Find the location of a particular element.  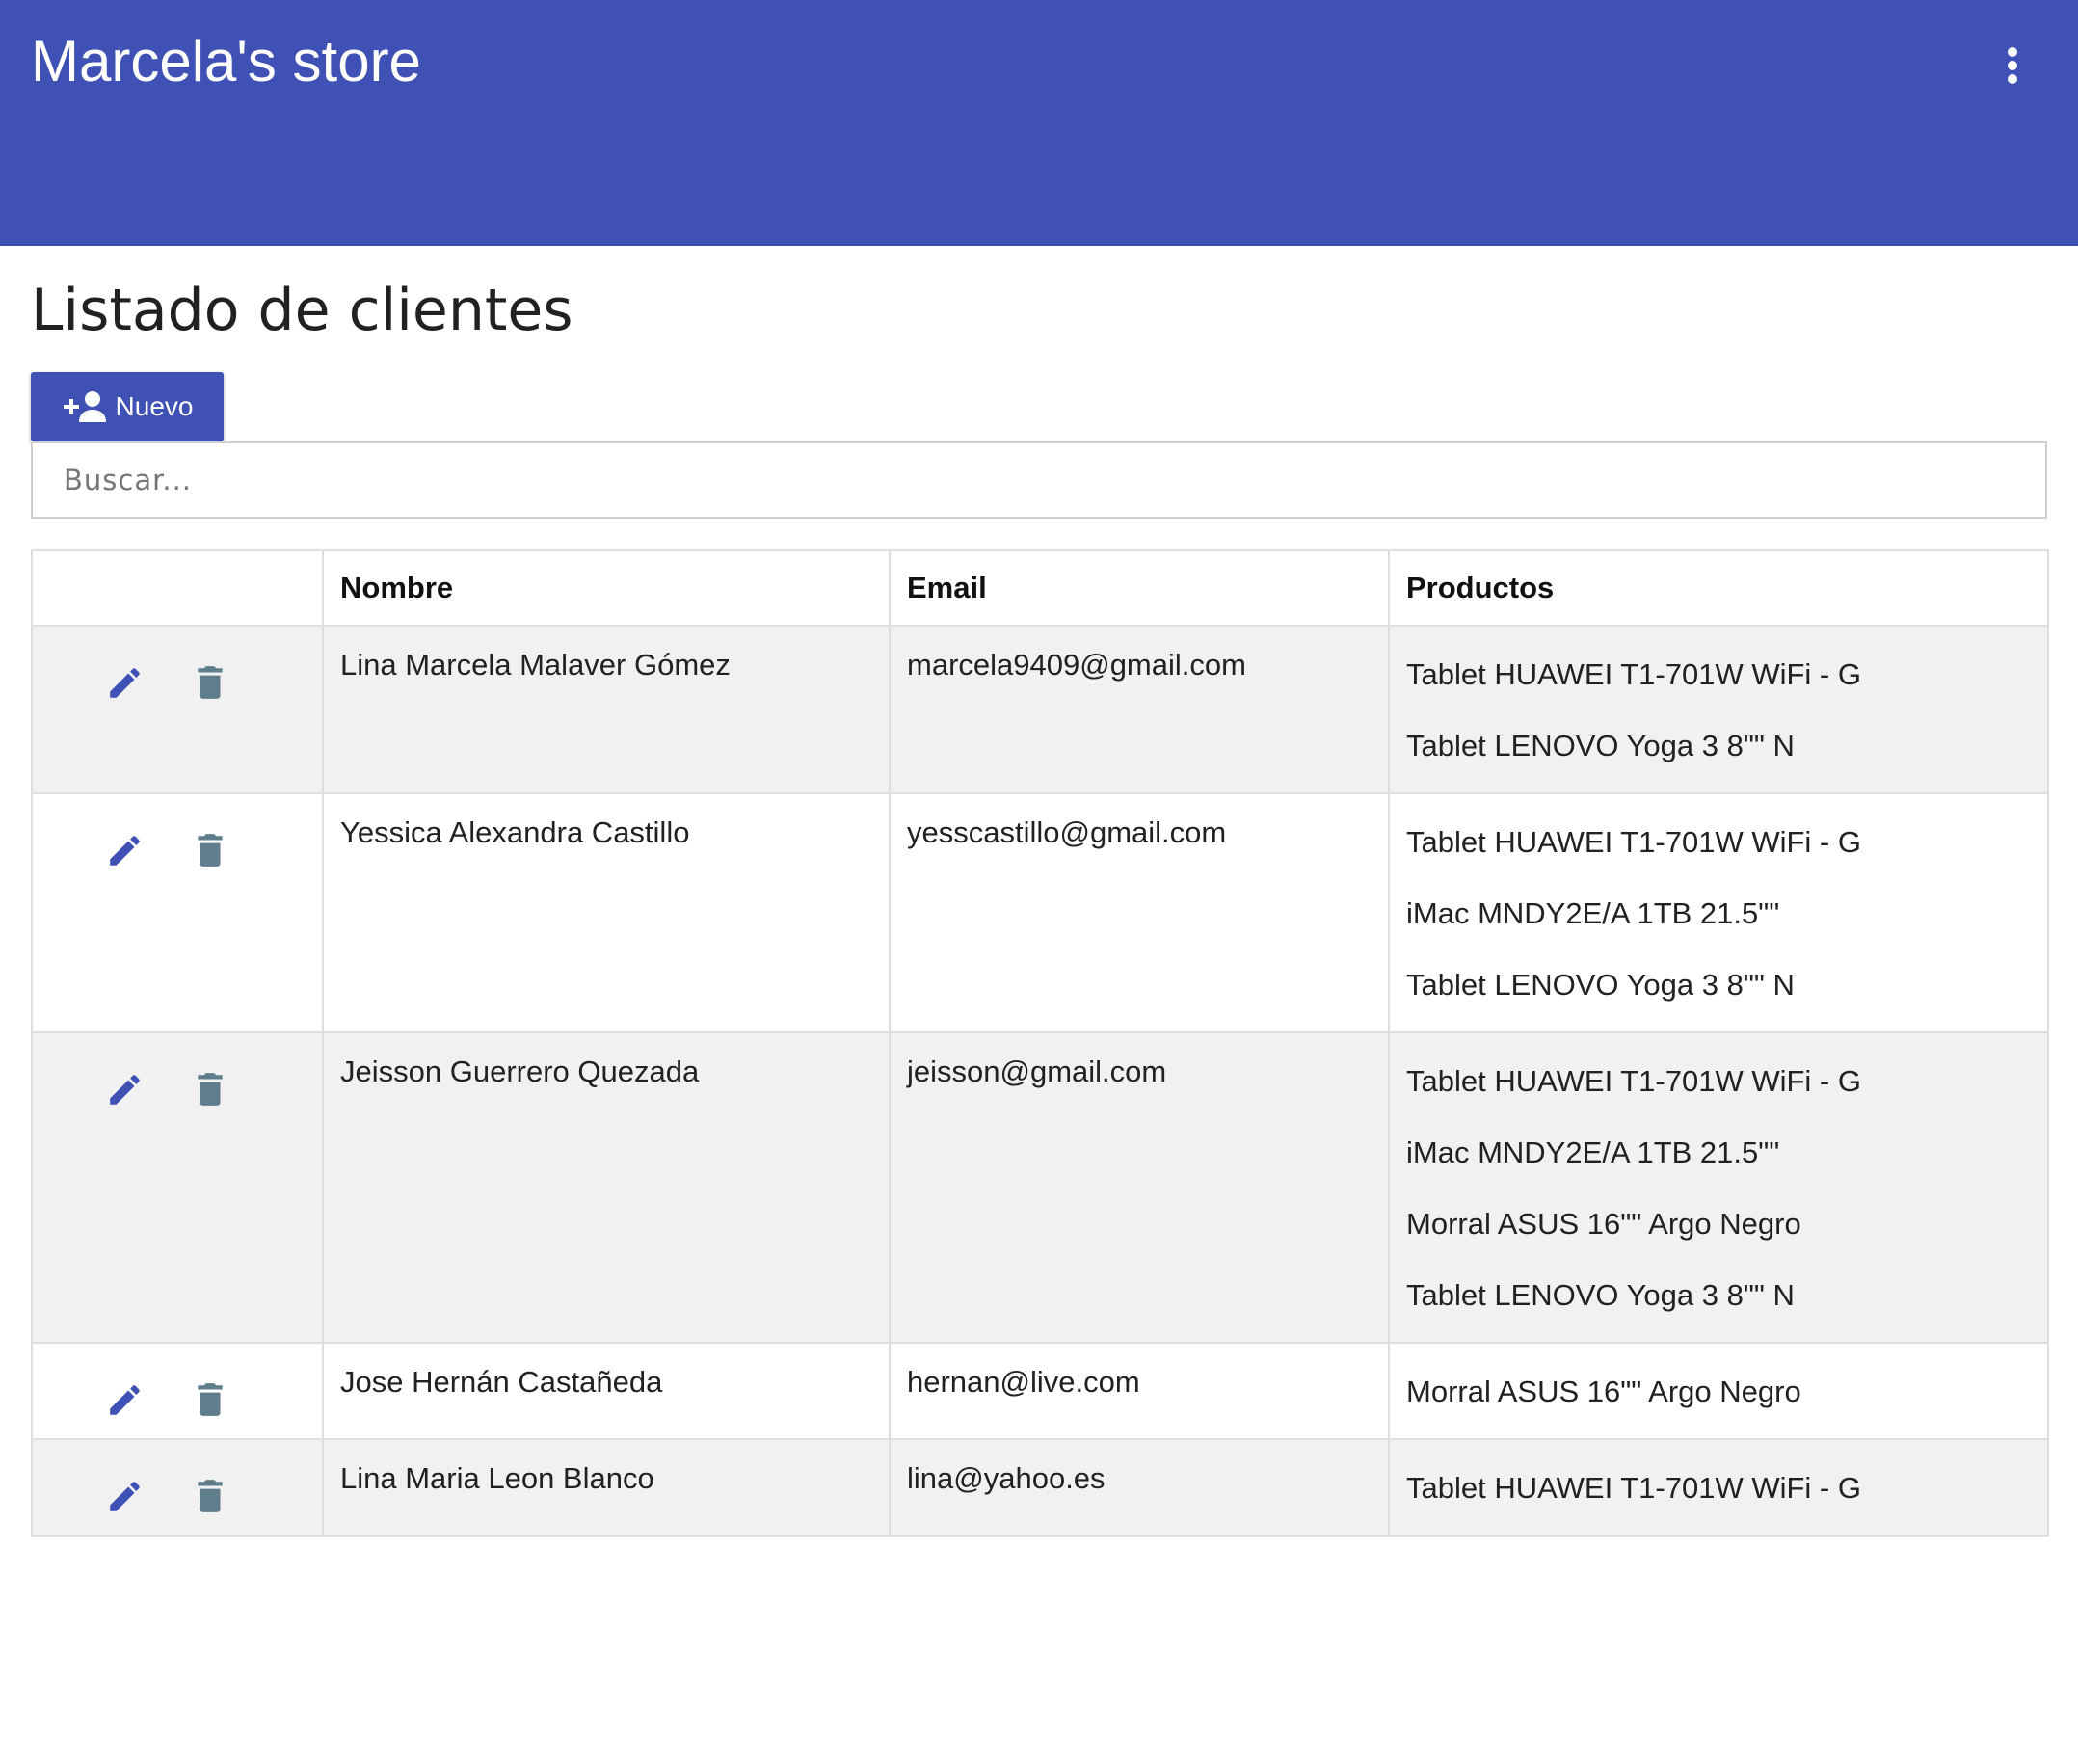

column-header-products: Productos is located at coordinates (1718, 588).